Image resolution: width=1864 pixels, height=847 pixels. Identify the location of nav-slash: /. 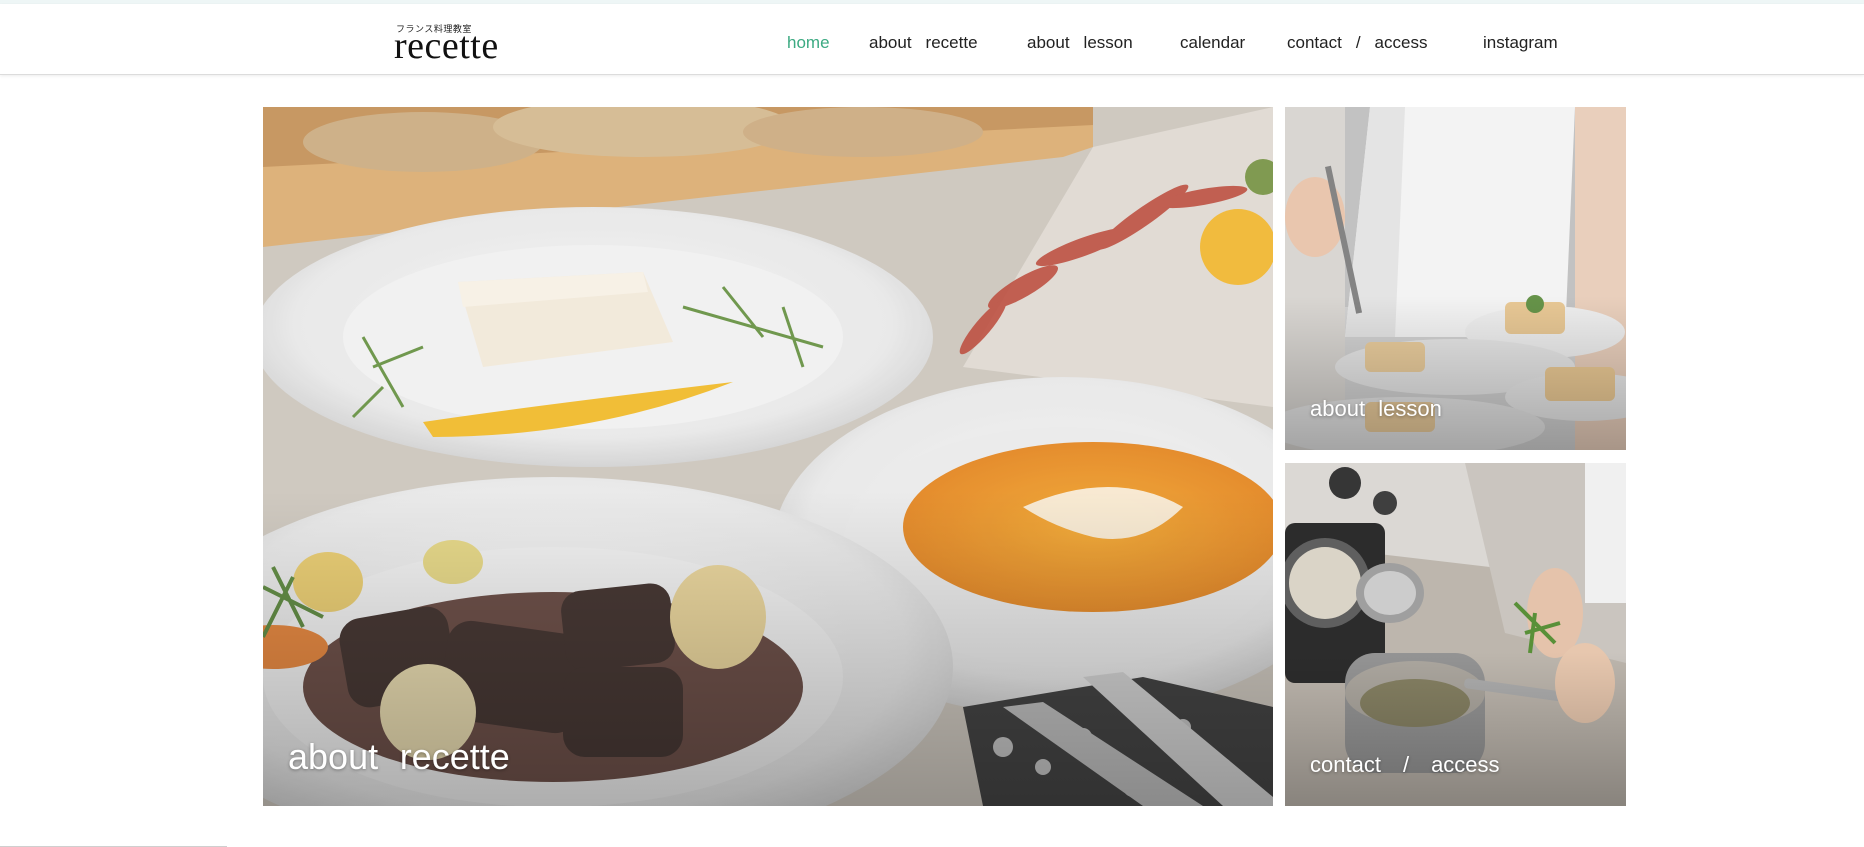
(1358, 42).